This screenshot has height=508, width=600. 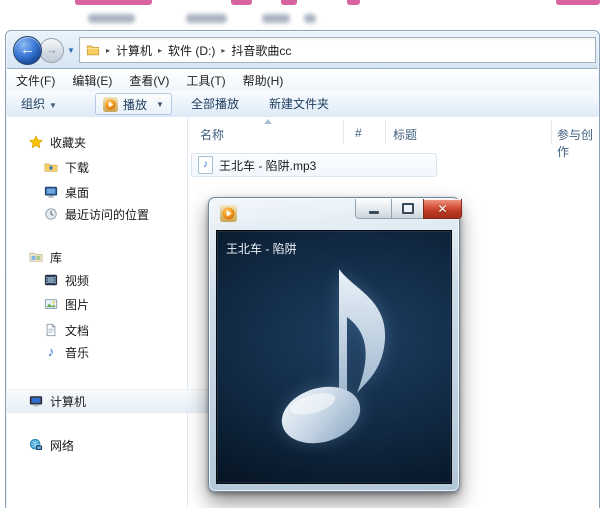 I want to click on file-row-mp3: ♪ 王北车 - 陷阱.mp3, so click(x=314, y=165).